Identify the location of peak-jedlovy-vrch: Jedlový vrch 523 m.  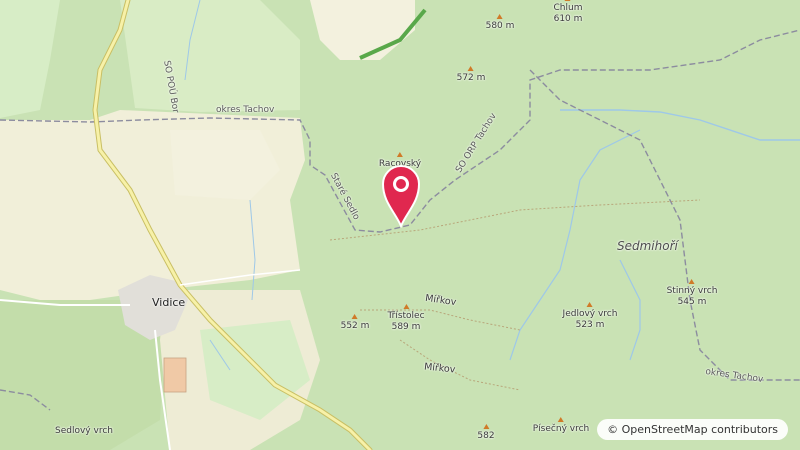
(590, 316).